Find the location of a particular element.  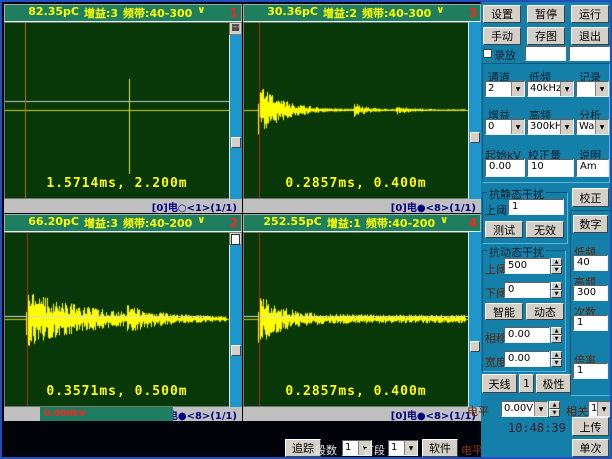

note-field: Am is located at coordinates (592, 168).